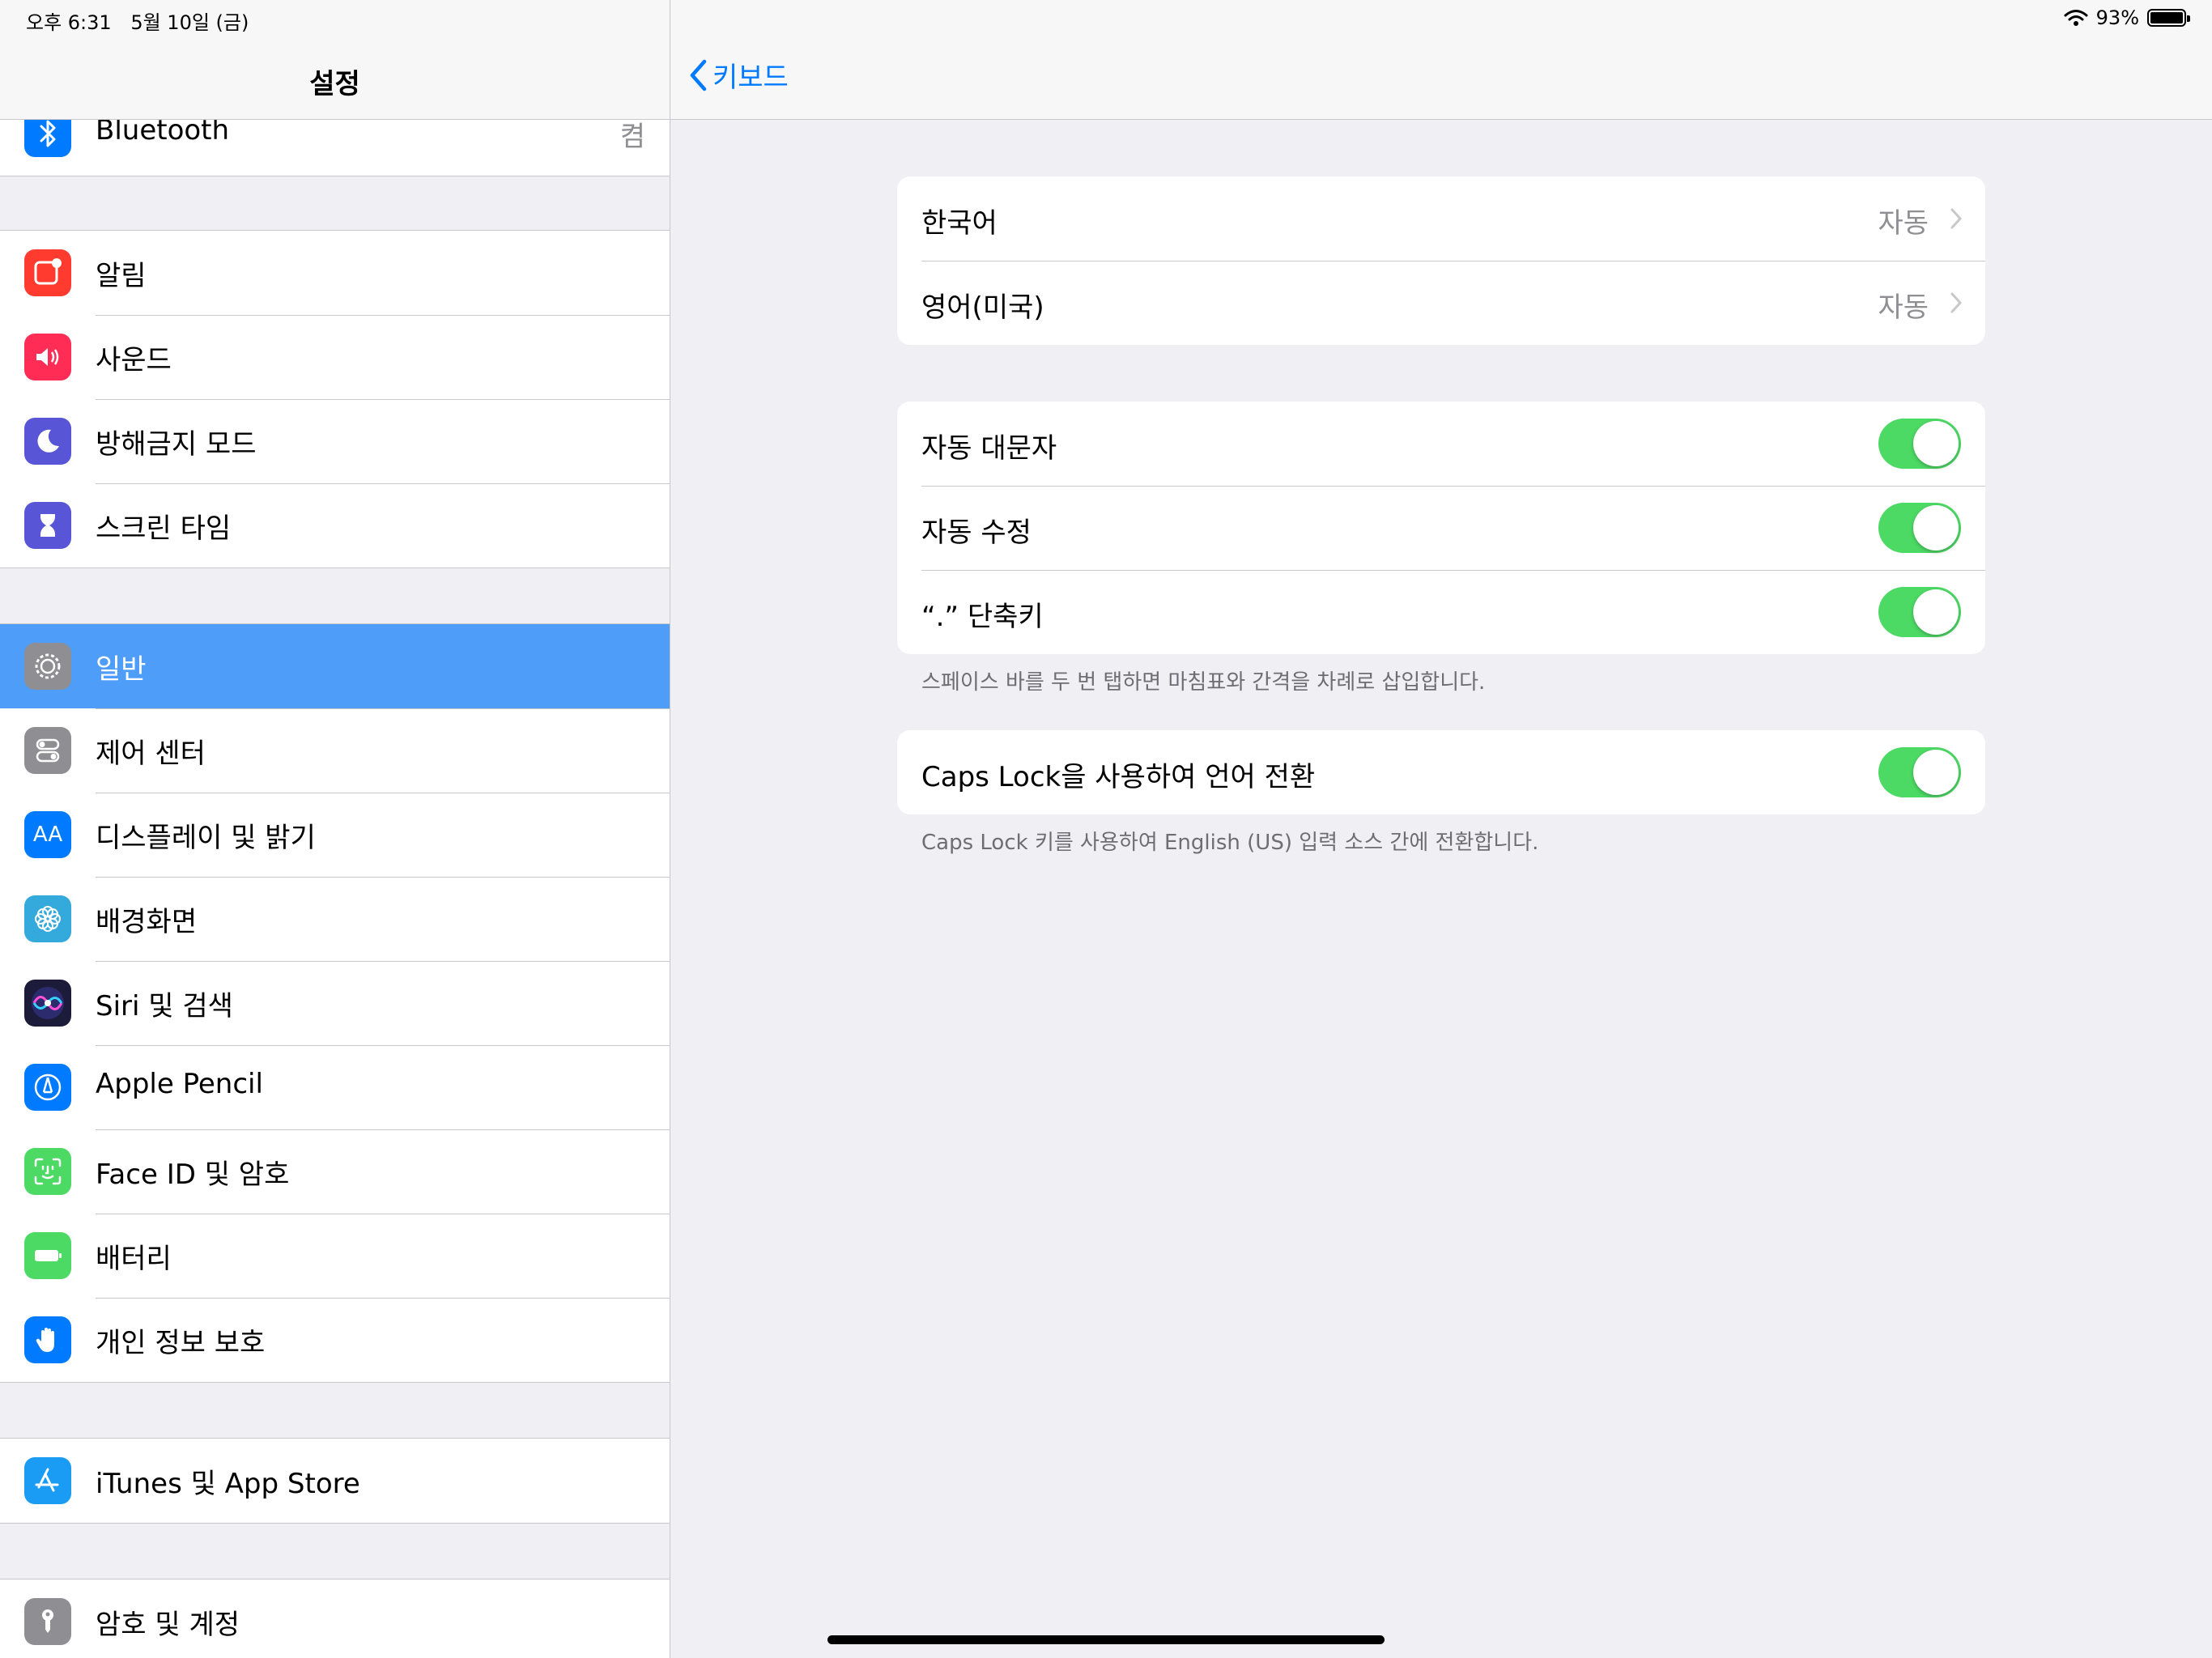 The height and width of the screenshot is (1658, 2212). I want to click on sidebar-item-sounds: 사운드, so click(335, 357).